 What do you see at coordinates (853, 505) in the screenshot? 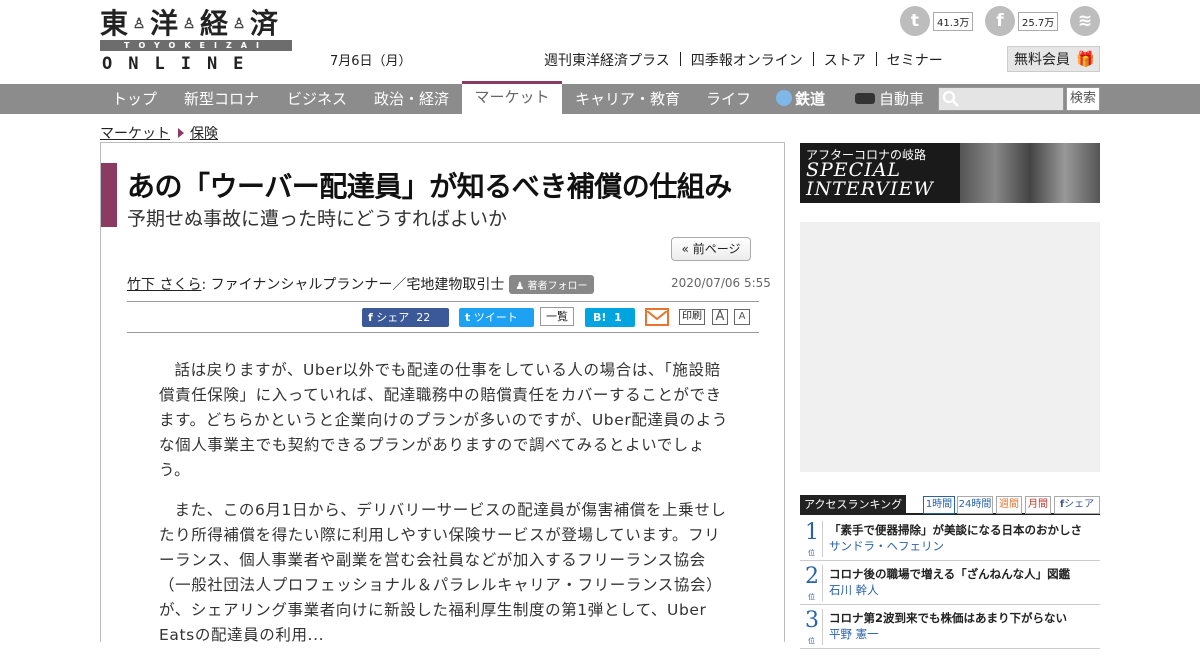
I see `ranking-label: アクセスランキング` at bounding box center [853, 505].